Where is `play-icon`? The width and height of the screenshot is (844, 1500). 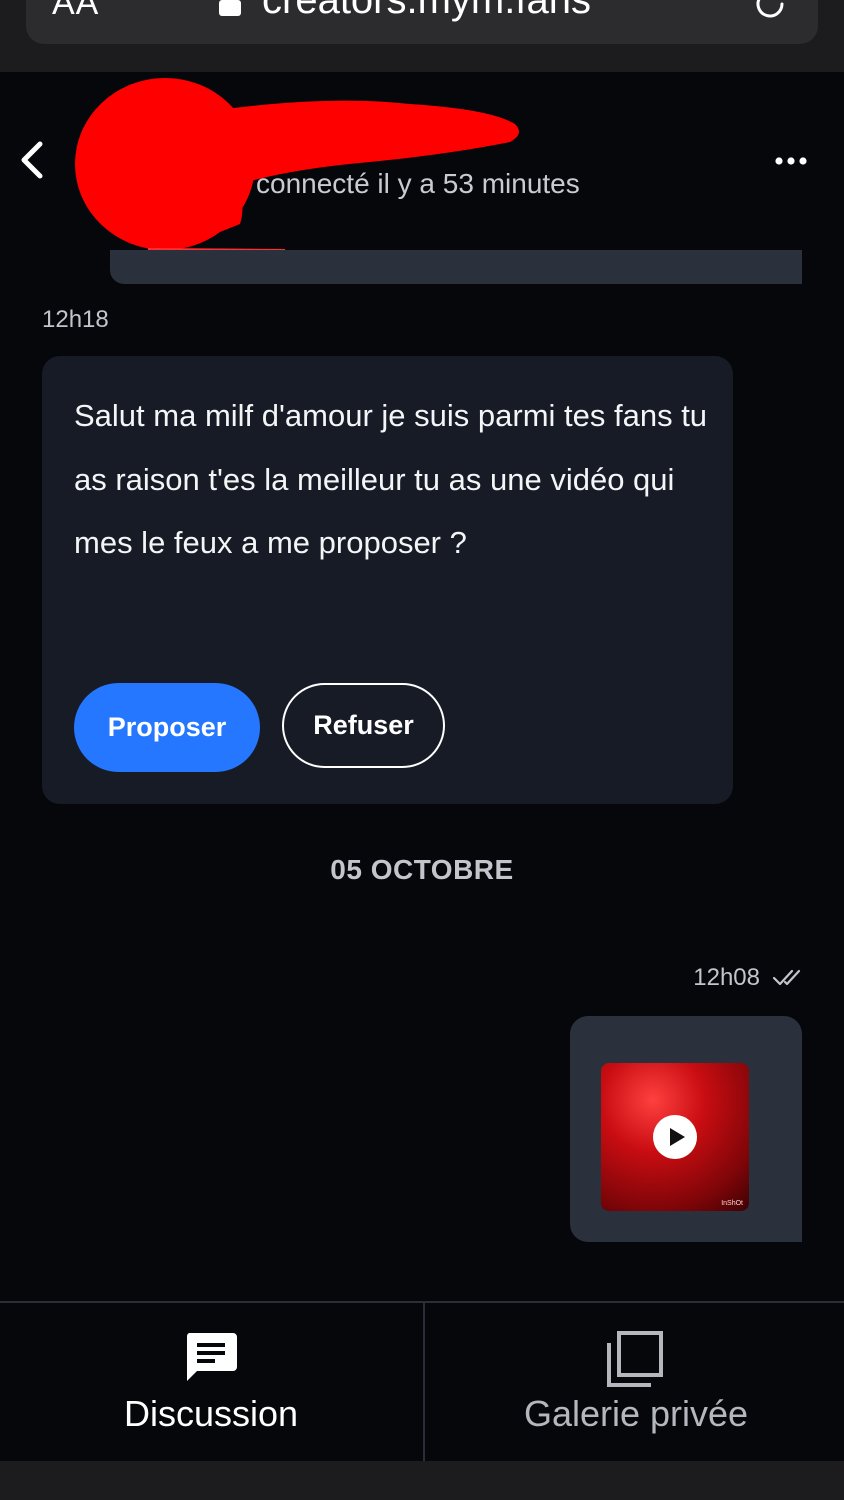 play-icon is located at coordinates (675, 1137).